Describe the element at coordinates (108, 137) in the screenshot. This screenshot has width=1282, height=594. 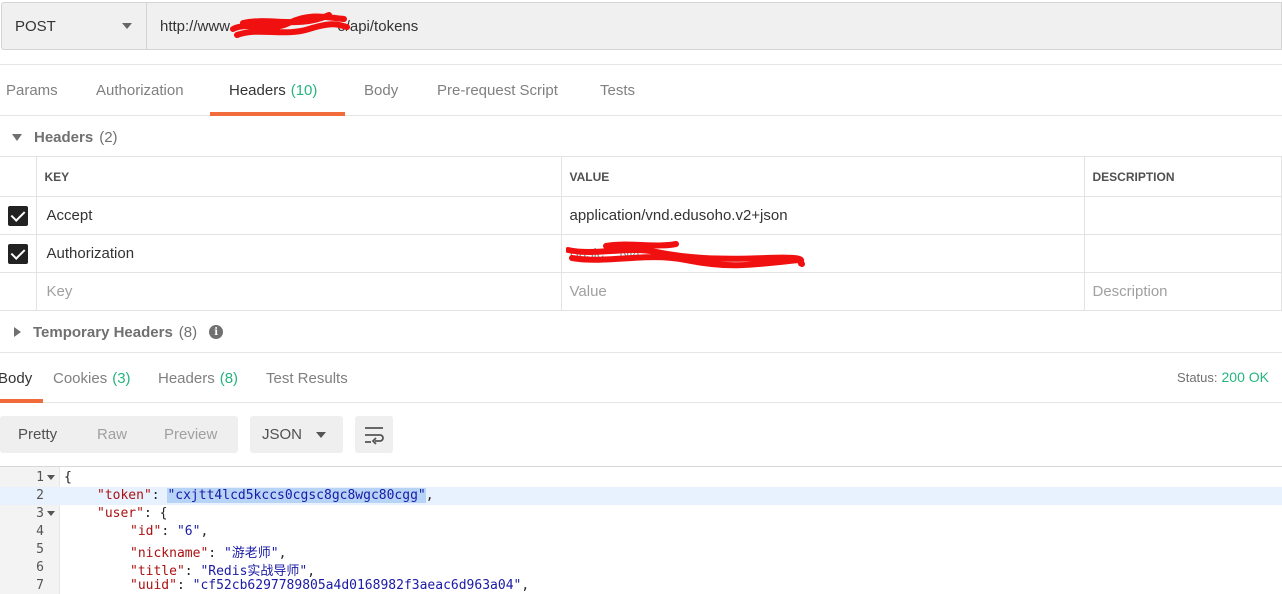
I see `headers-section-count: (2)` at that location.